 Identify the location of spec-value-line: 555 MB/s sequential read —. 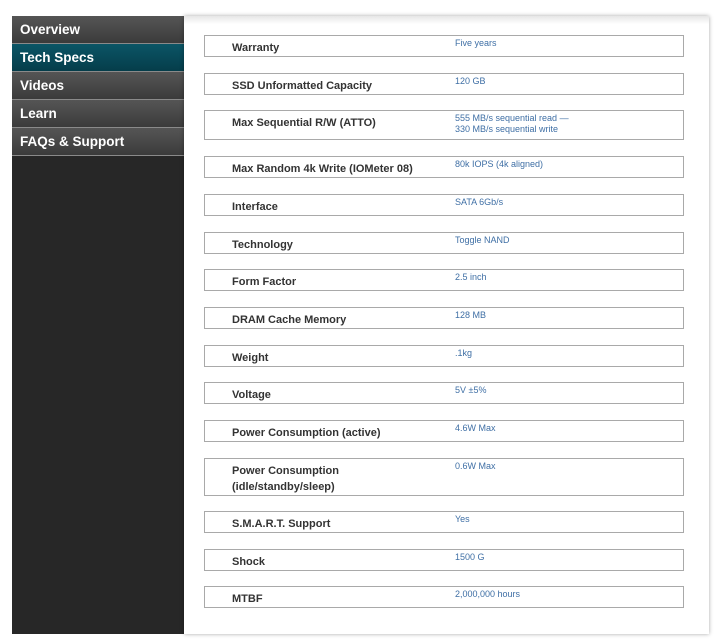
(512, 118).